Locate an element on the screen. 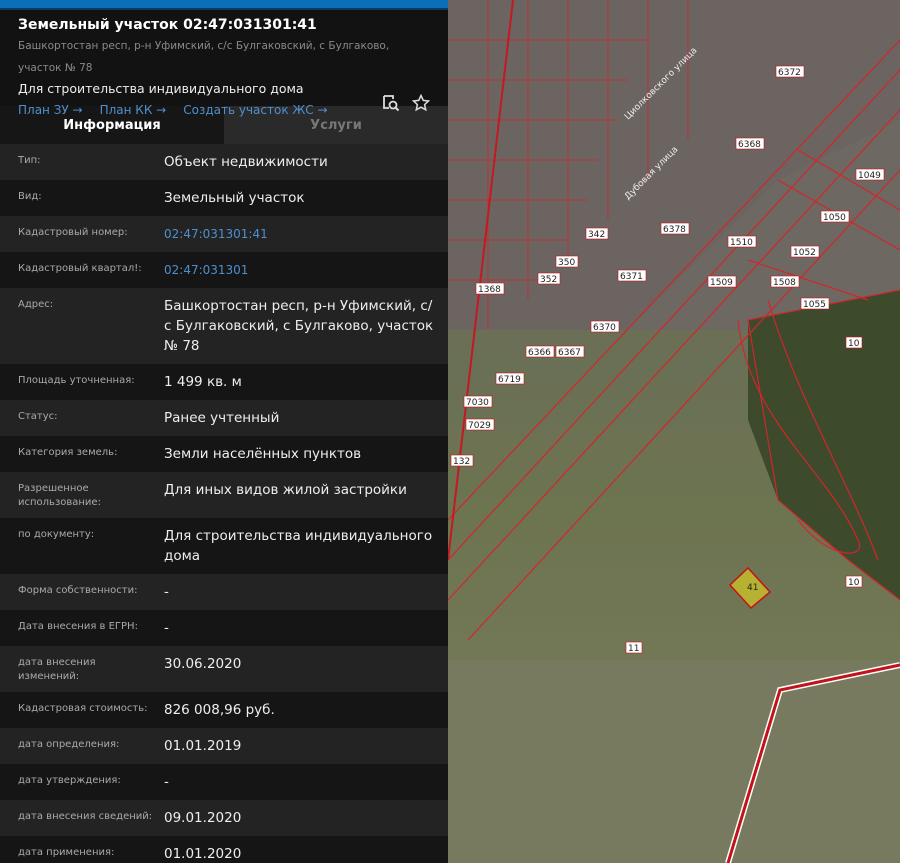  info-value: Земли населённых пунктов is located at coordinates (263, 454).